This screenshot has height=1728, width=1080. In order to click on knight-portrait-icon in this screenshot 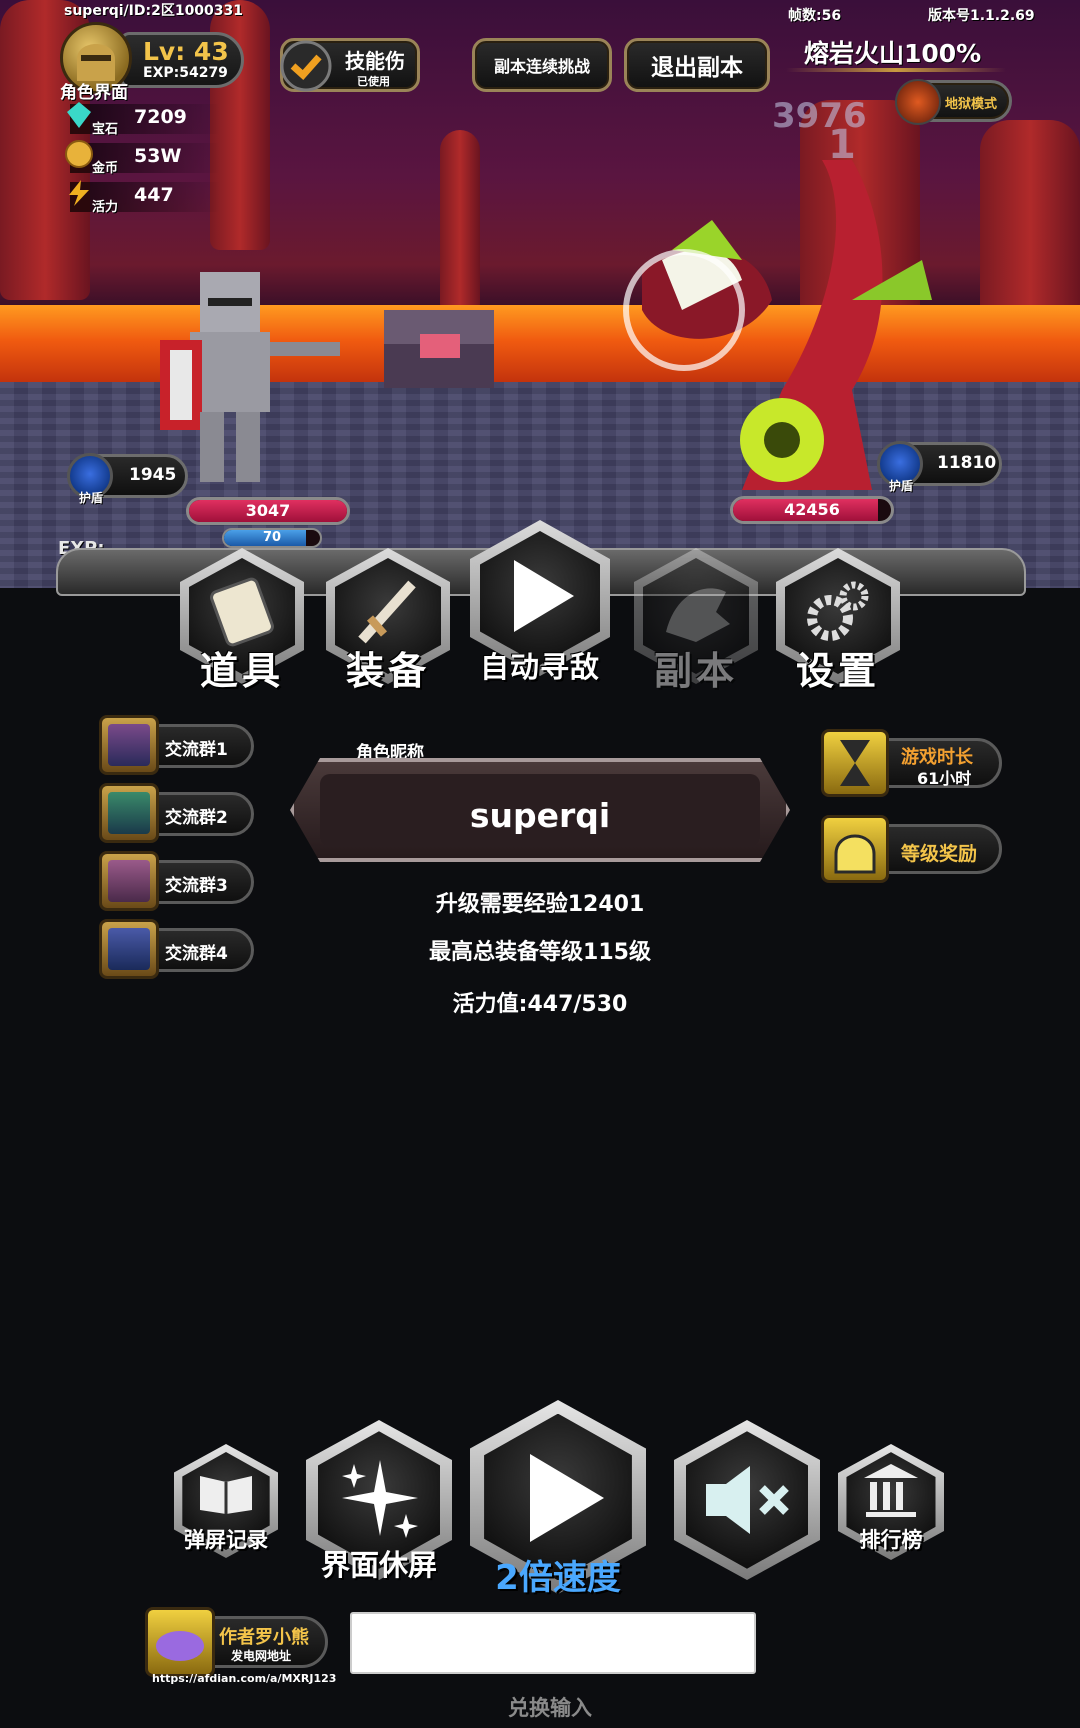, I will do `click(129, 745)`.